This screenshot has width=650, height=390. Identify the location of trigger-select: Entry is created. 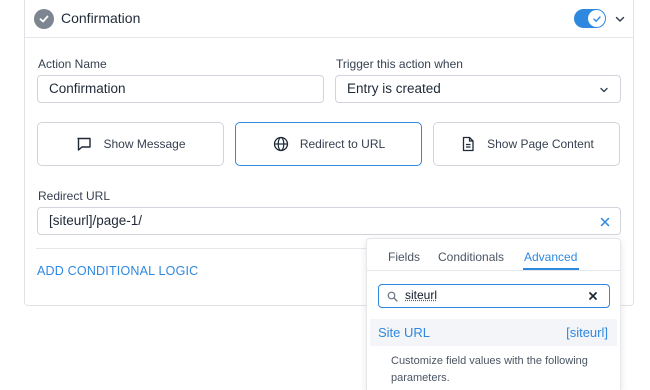
(478, 89).